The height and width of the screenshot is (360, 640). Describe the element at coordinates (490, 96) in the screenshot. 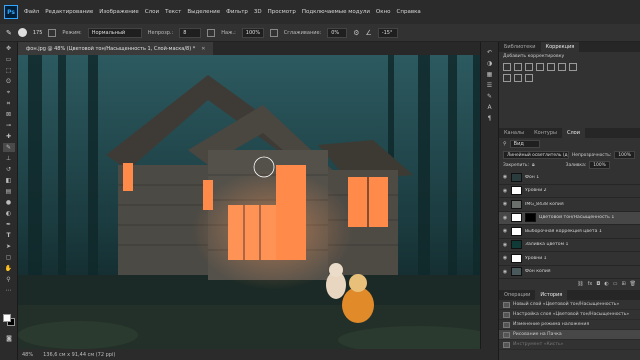

I see `brush-settings-icon: ✎` at that location.